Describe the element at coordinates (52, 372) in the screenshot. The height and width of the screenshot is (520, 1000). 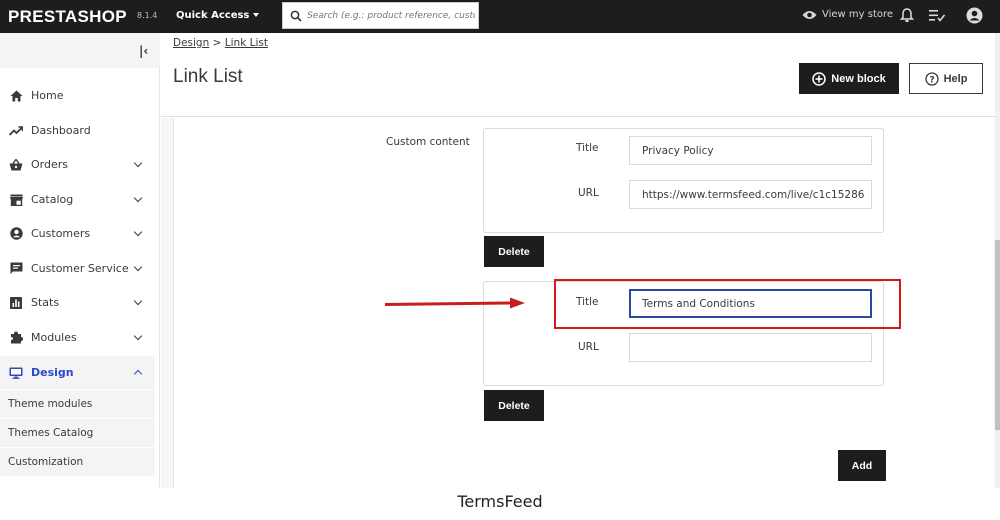
I see `sidebar-item-label: Design` at that location.